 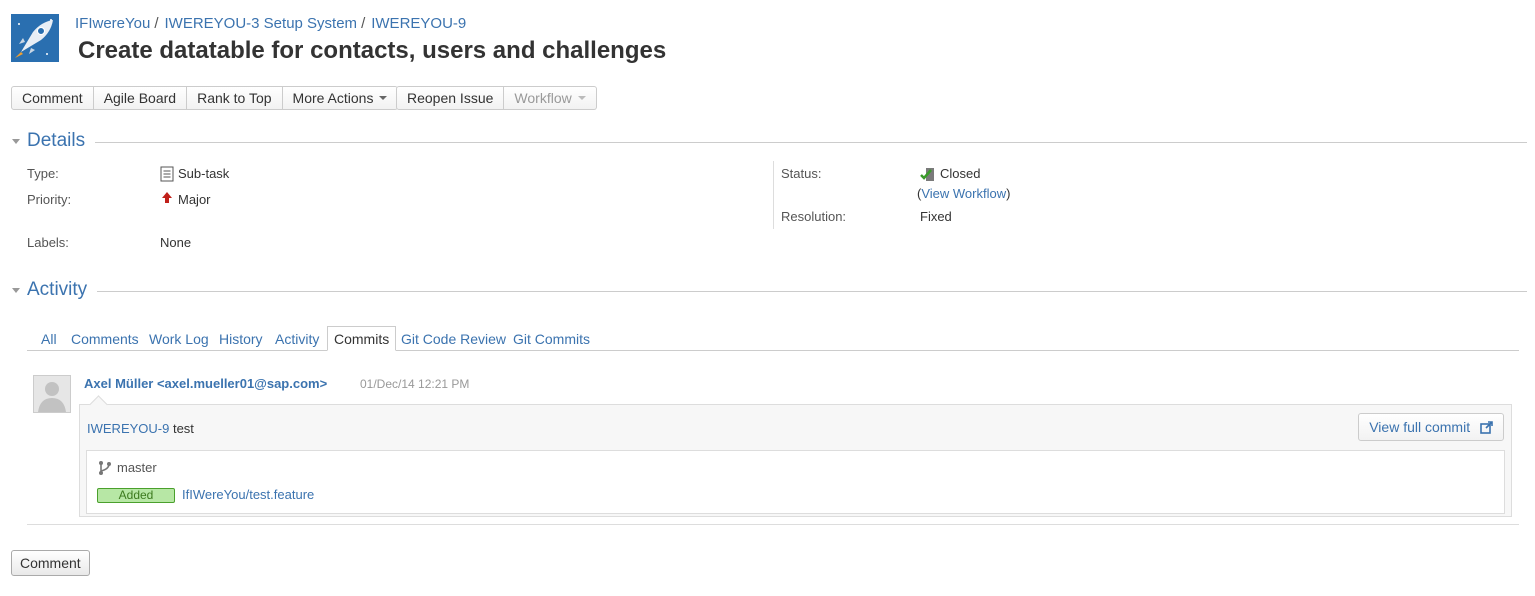 I want to click on type-text: Sub-task, so click(x=204, y=173).